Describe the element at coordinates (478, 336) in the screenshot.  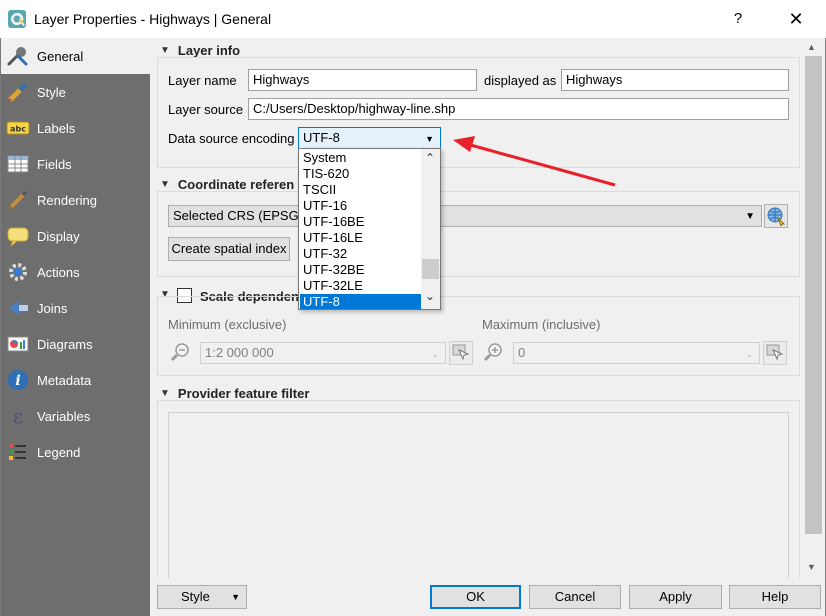
I see `scale-group` at that location.